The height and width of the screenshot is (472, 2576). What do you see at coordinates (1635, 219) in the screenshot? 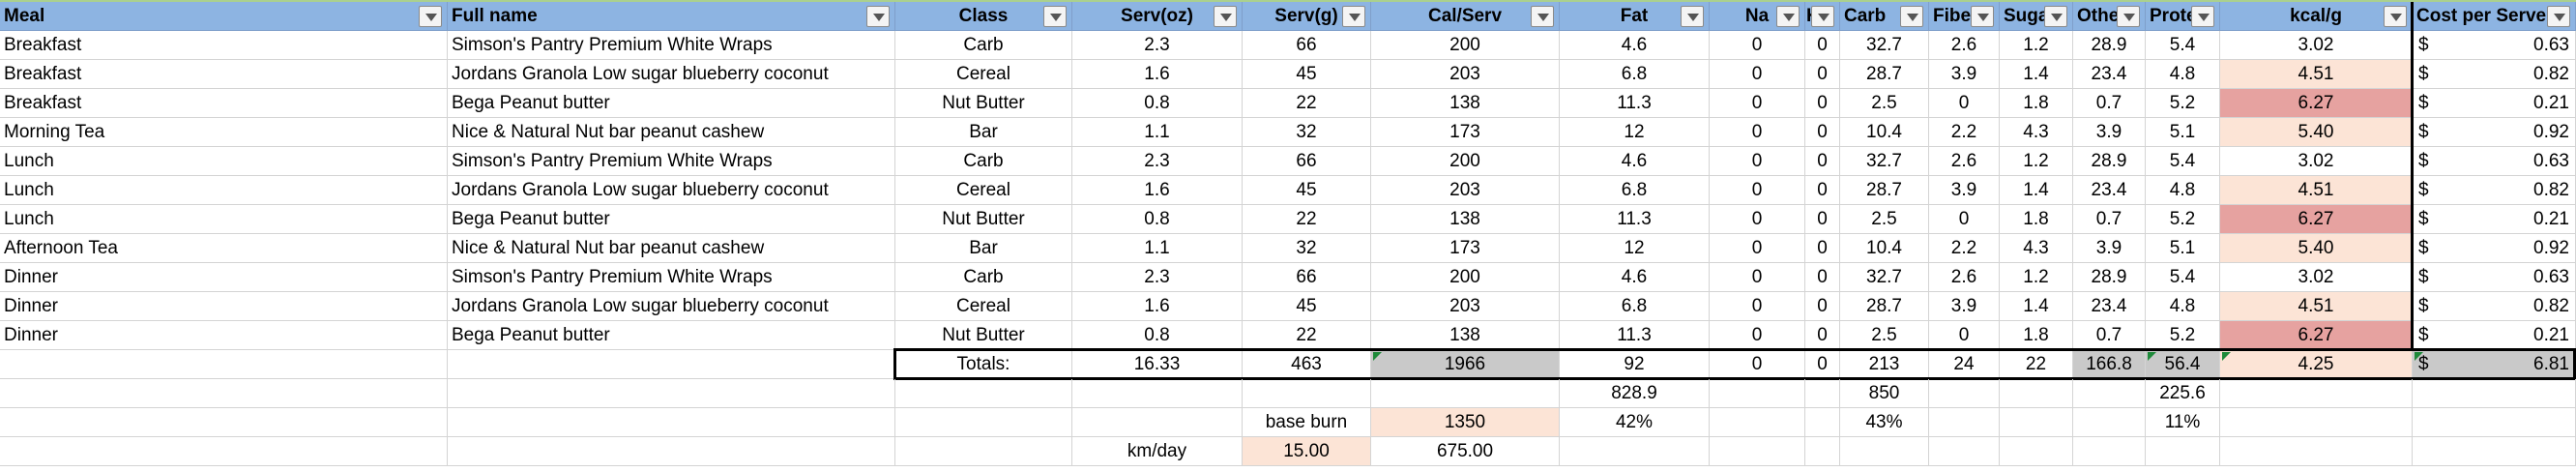
I see `cell-fat: 11.3` at bounding box center [1635, 219].